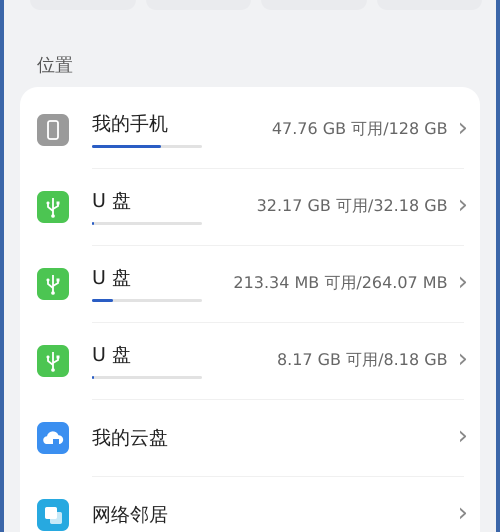 The height and width of the screenshot is (532, 500). I want to click on location-name: 我的云盘, so click(130, 438).